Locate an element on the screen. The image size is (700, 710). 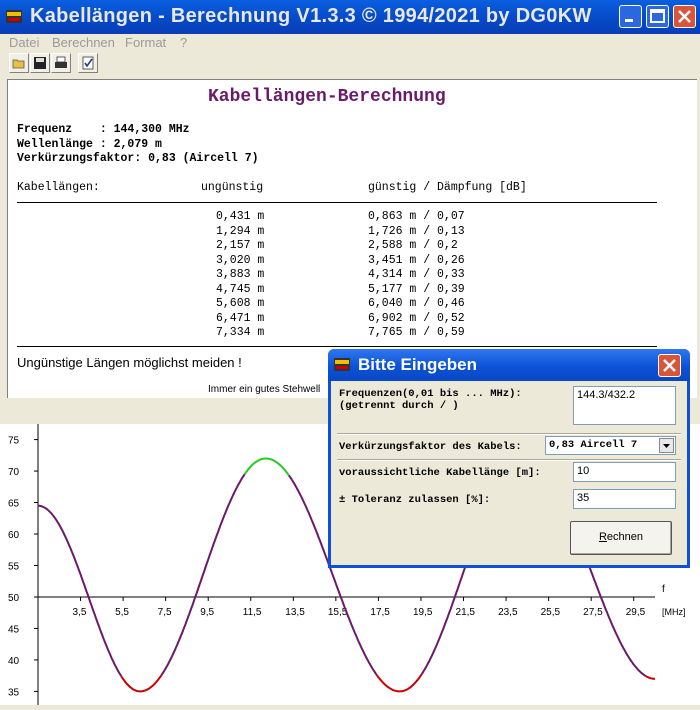
y-tick-label: 60 is located at coordinates (14, 535).